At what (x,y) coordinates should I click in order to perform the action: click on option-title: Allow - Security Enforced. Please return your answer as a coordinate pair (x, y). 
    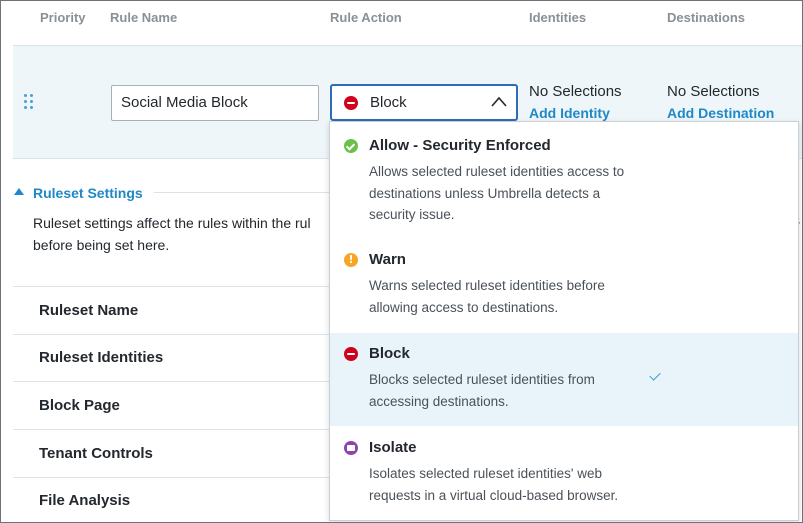
    Looking at the image, I should click on (460, 145).